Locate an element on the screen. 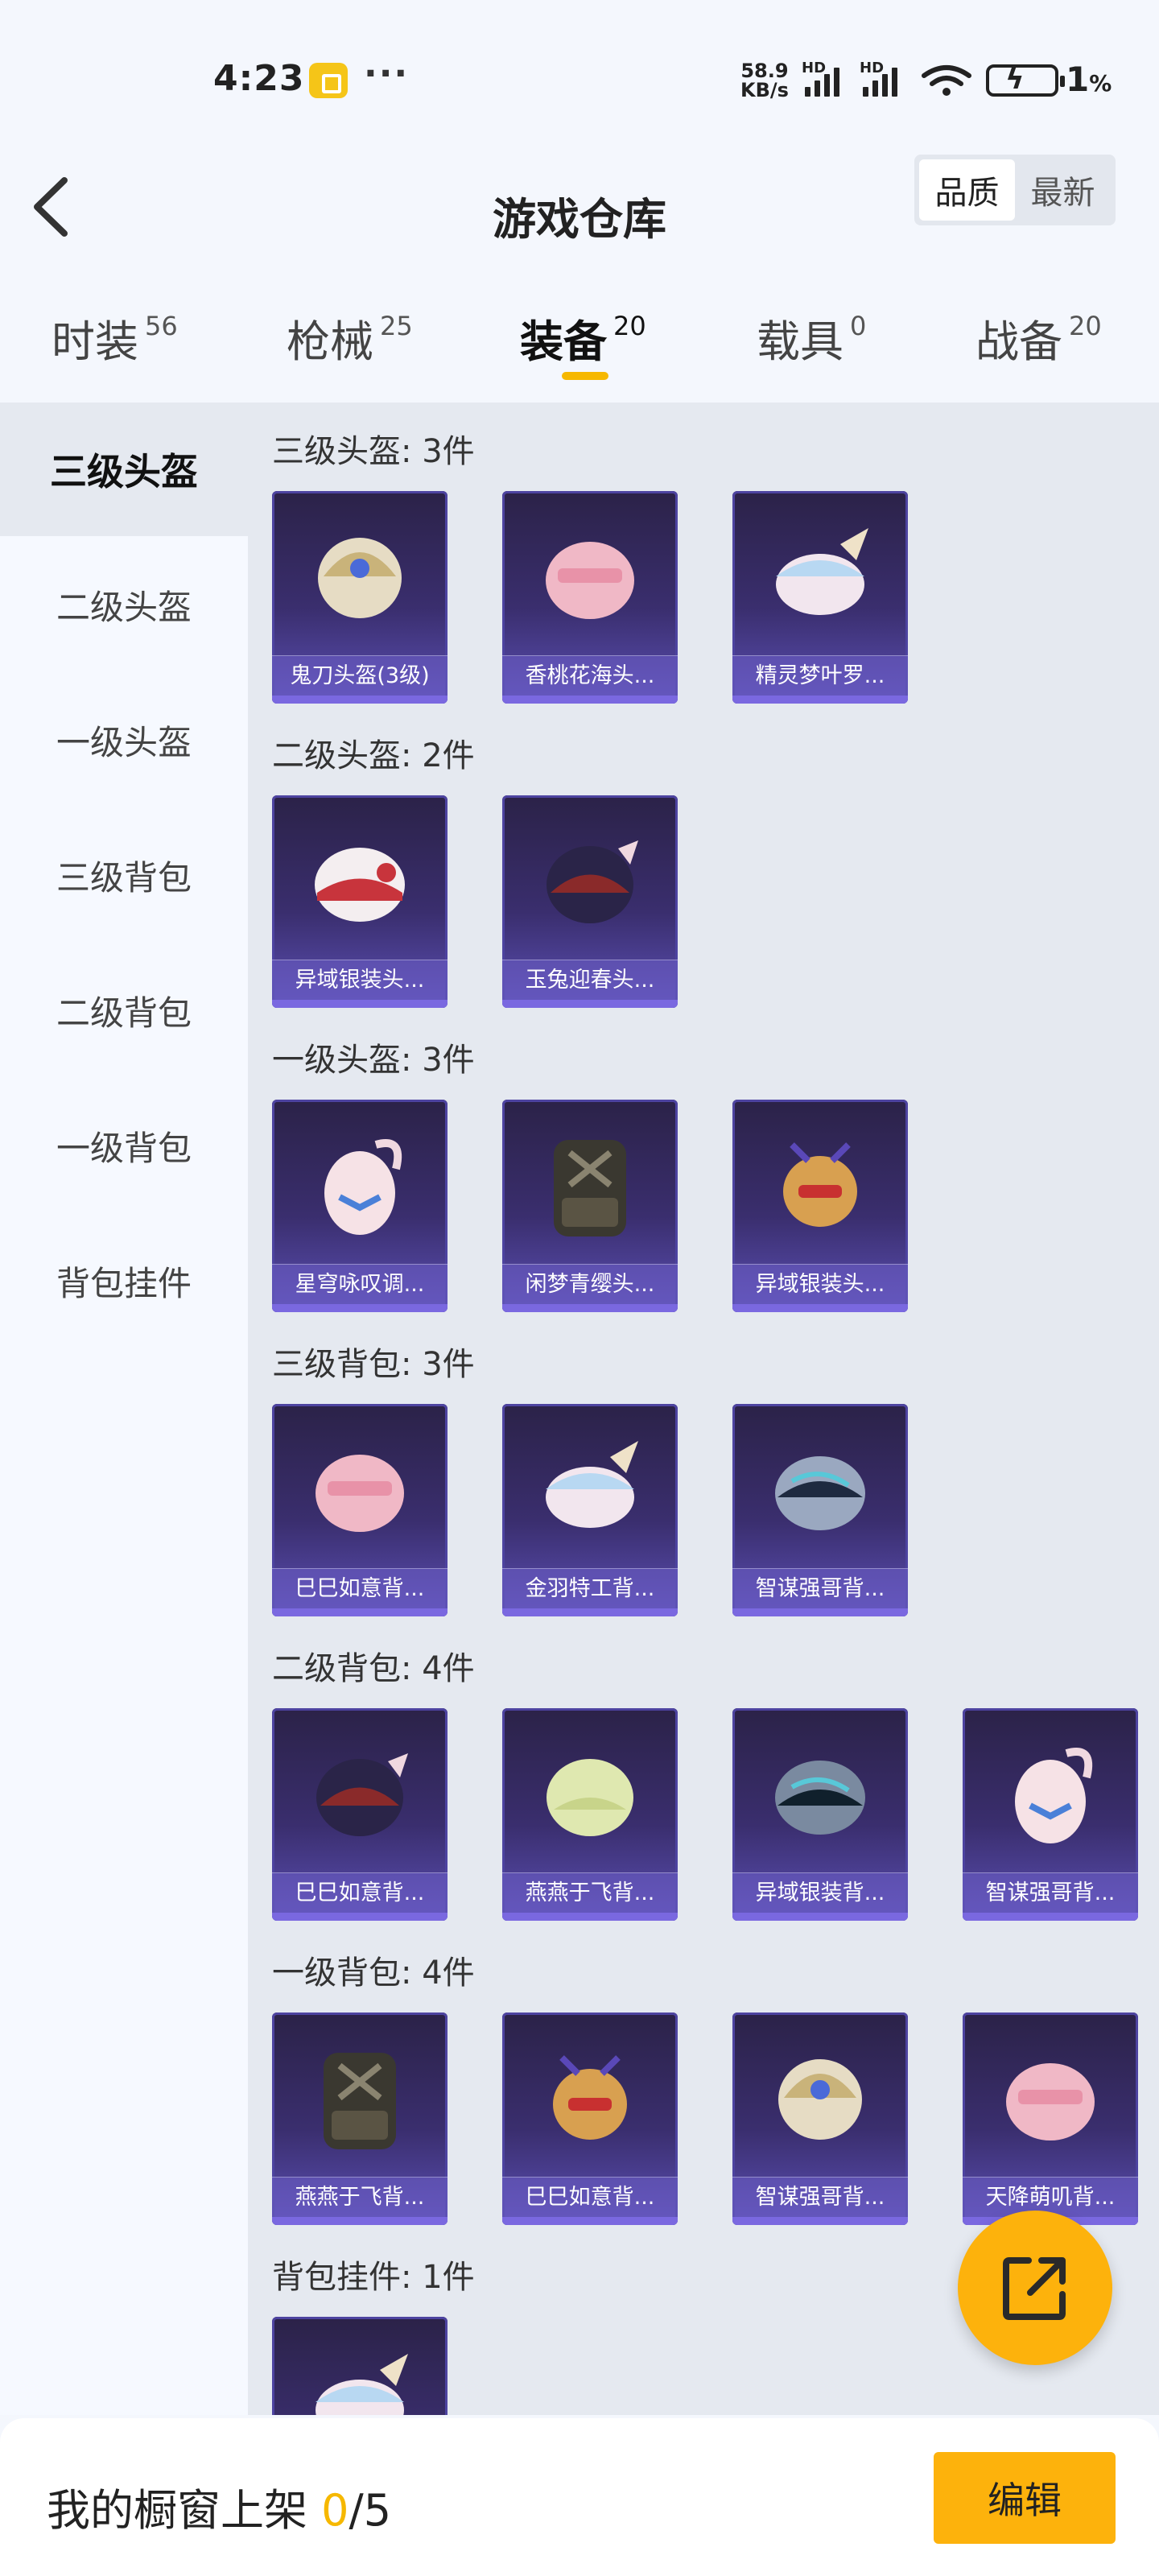  battery-icon: ϟ is located at coordinates (1025, 80).